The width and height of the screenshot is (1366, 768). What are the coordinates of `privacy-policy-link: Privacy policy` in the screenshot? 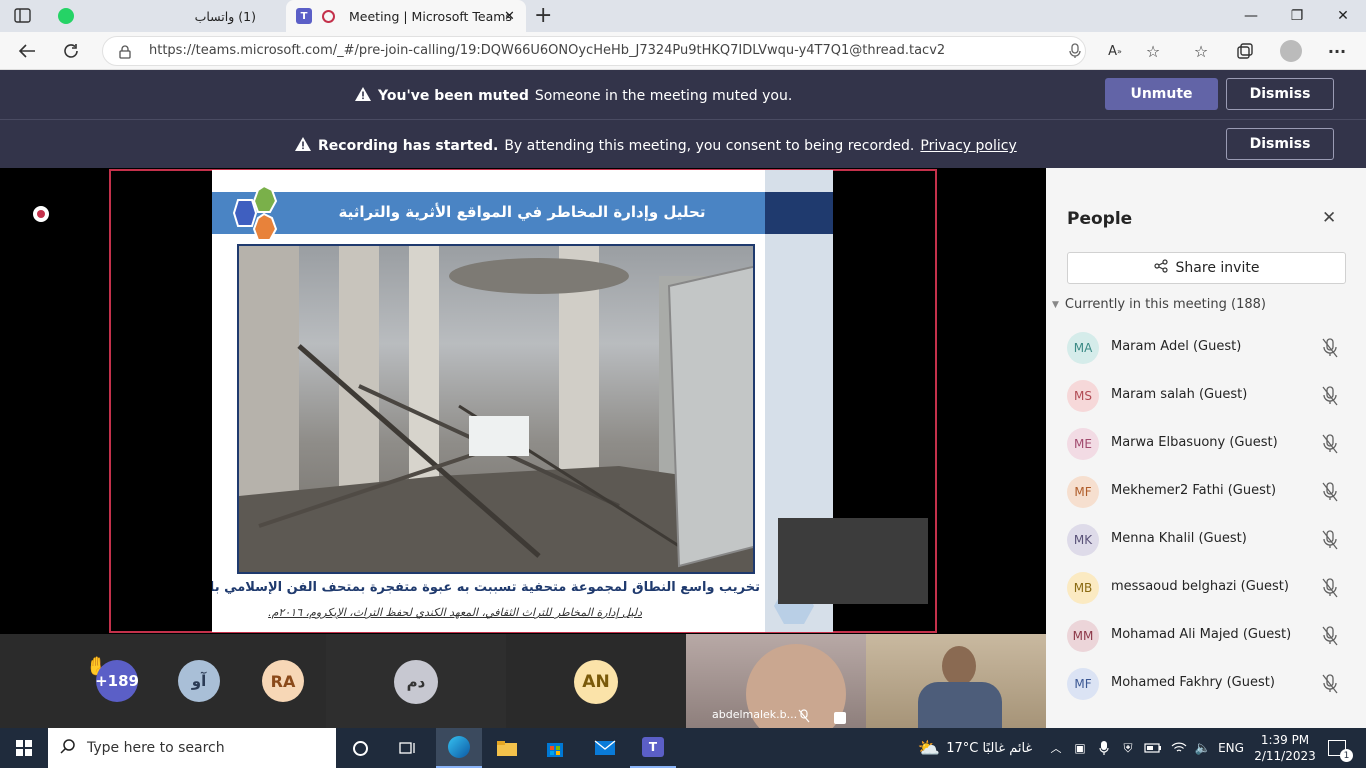 It's located at (968, 146).